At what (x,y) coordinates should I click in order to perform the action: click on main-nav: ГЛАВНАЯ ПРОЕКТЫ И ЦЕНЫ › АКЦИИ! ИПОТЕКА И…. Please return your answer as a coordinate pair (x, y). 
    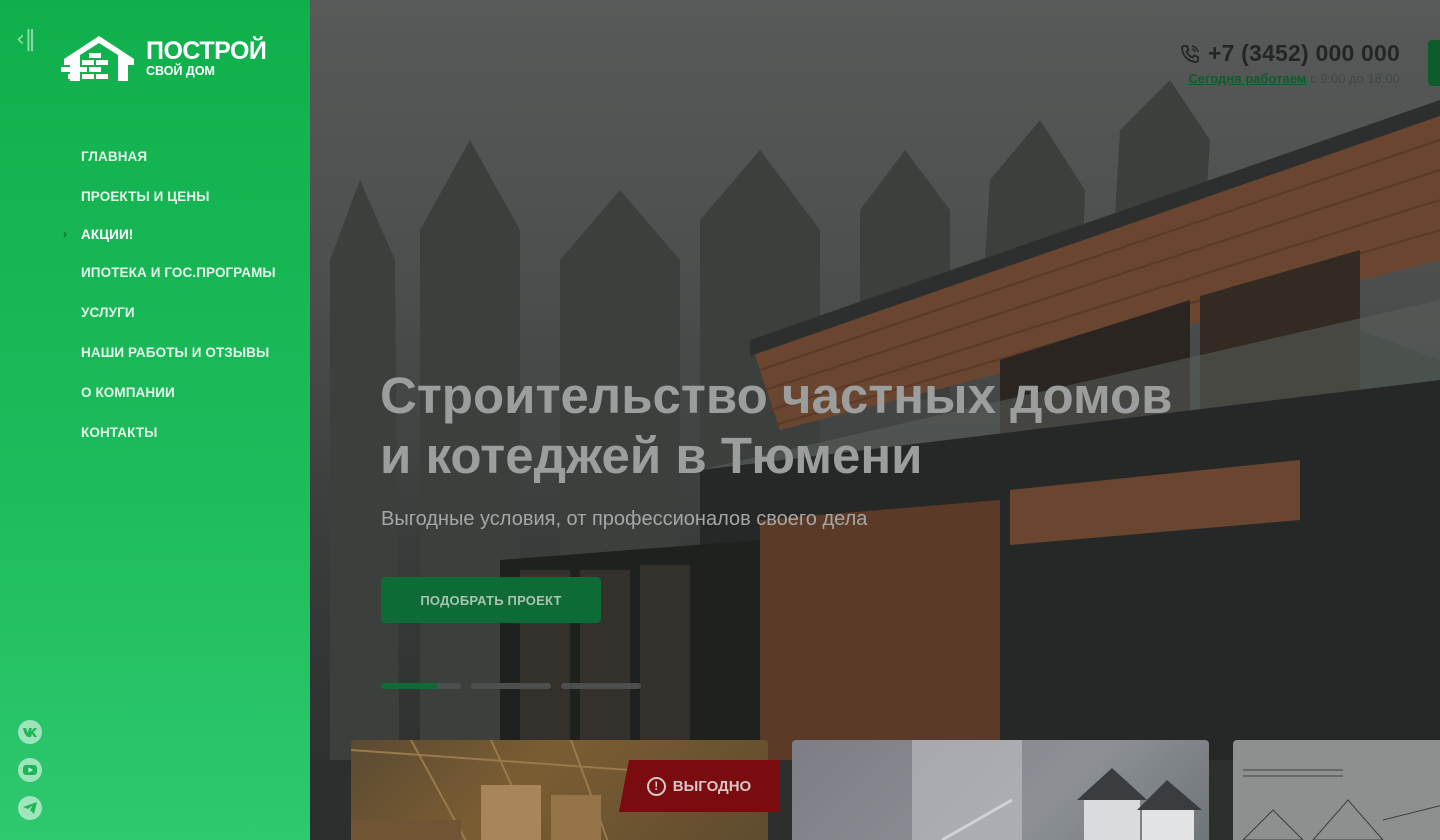
    Looking at the image, I should click on (182, 294).